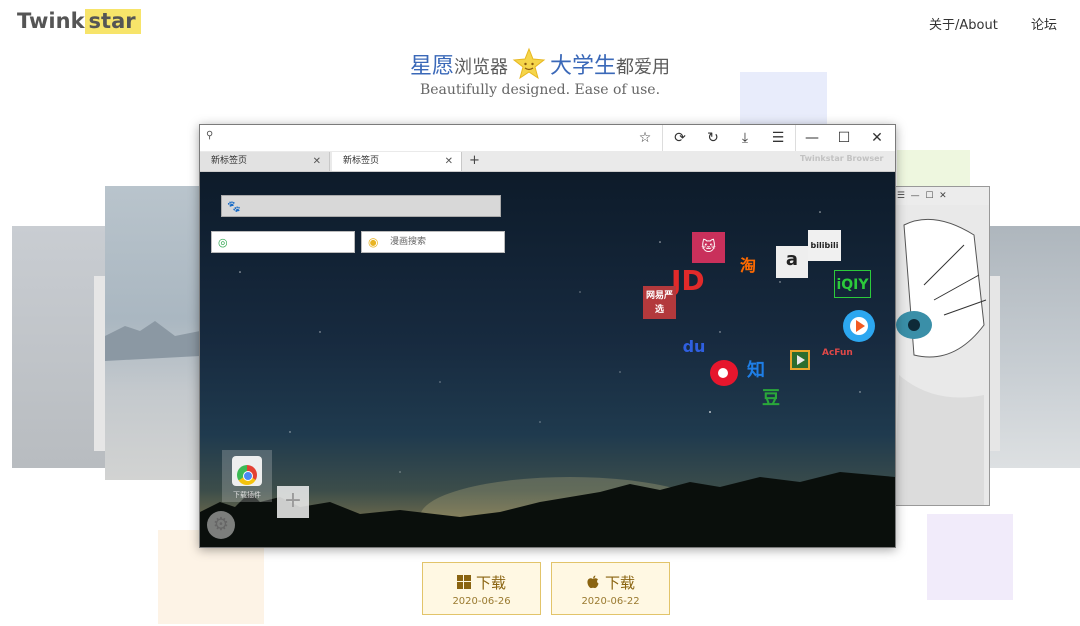 The image size is (1080, 626). I want to click on headline-part-3: 大学生, so click(583, 66).